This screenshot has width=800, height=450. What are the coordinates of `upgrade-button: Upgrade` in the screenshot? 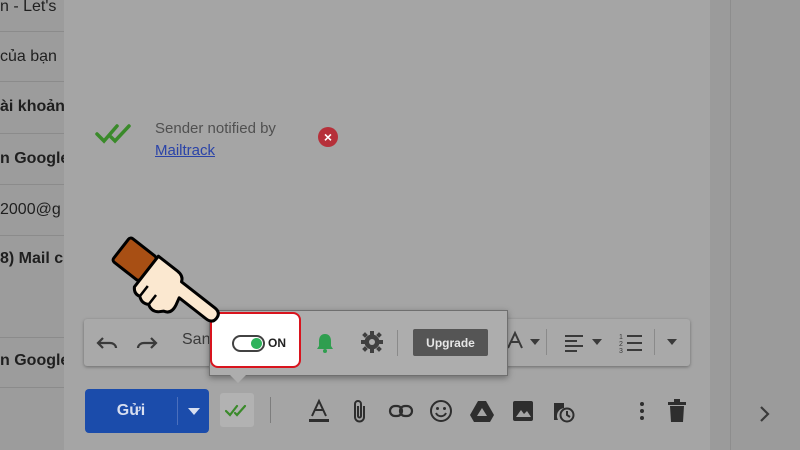 It's located at (450, 342).